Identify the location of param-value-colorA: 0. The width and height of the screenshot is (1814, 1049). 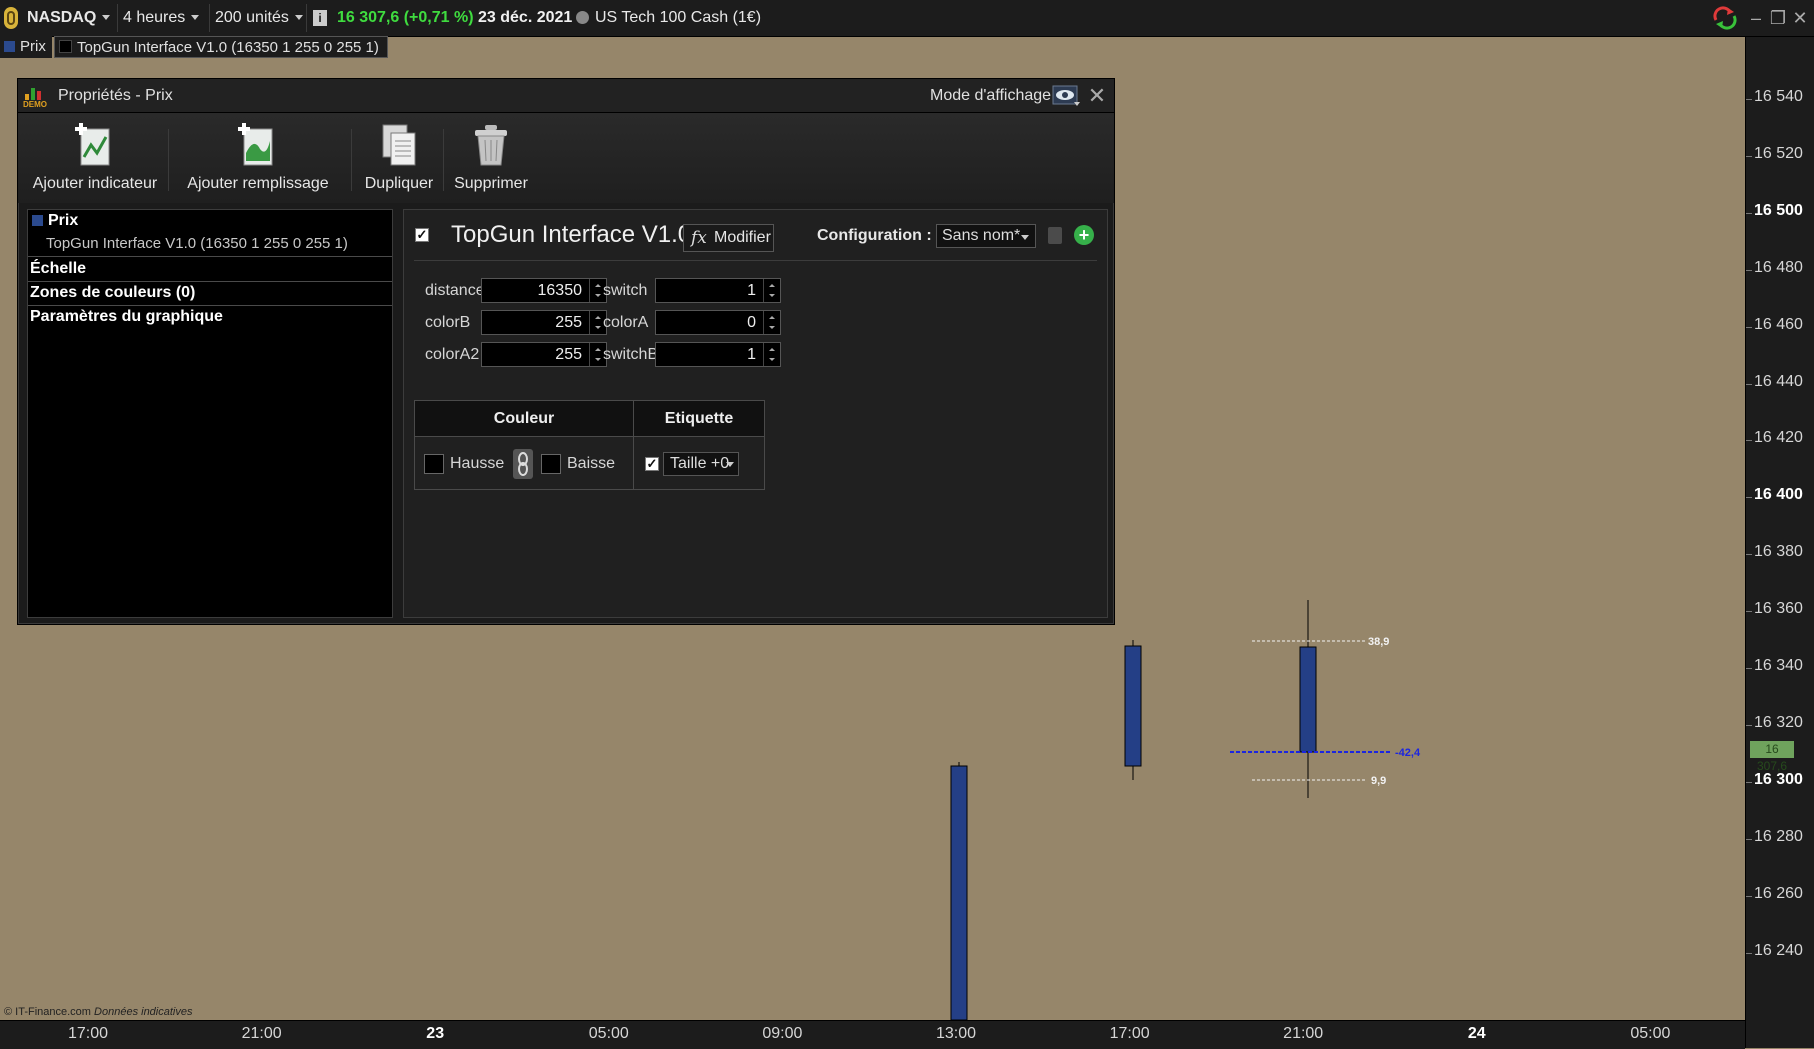
(751, 322).